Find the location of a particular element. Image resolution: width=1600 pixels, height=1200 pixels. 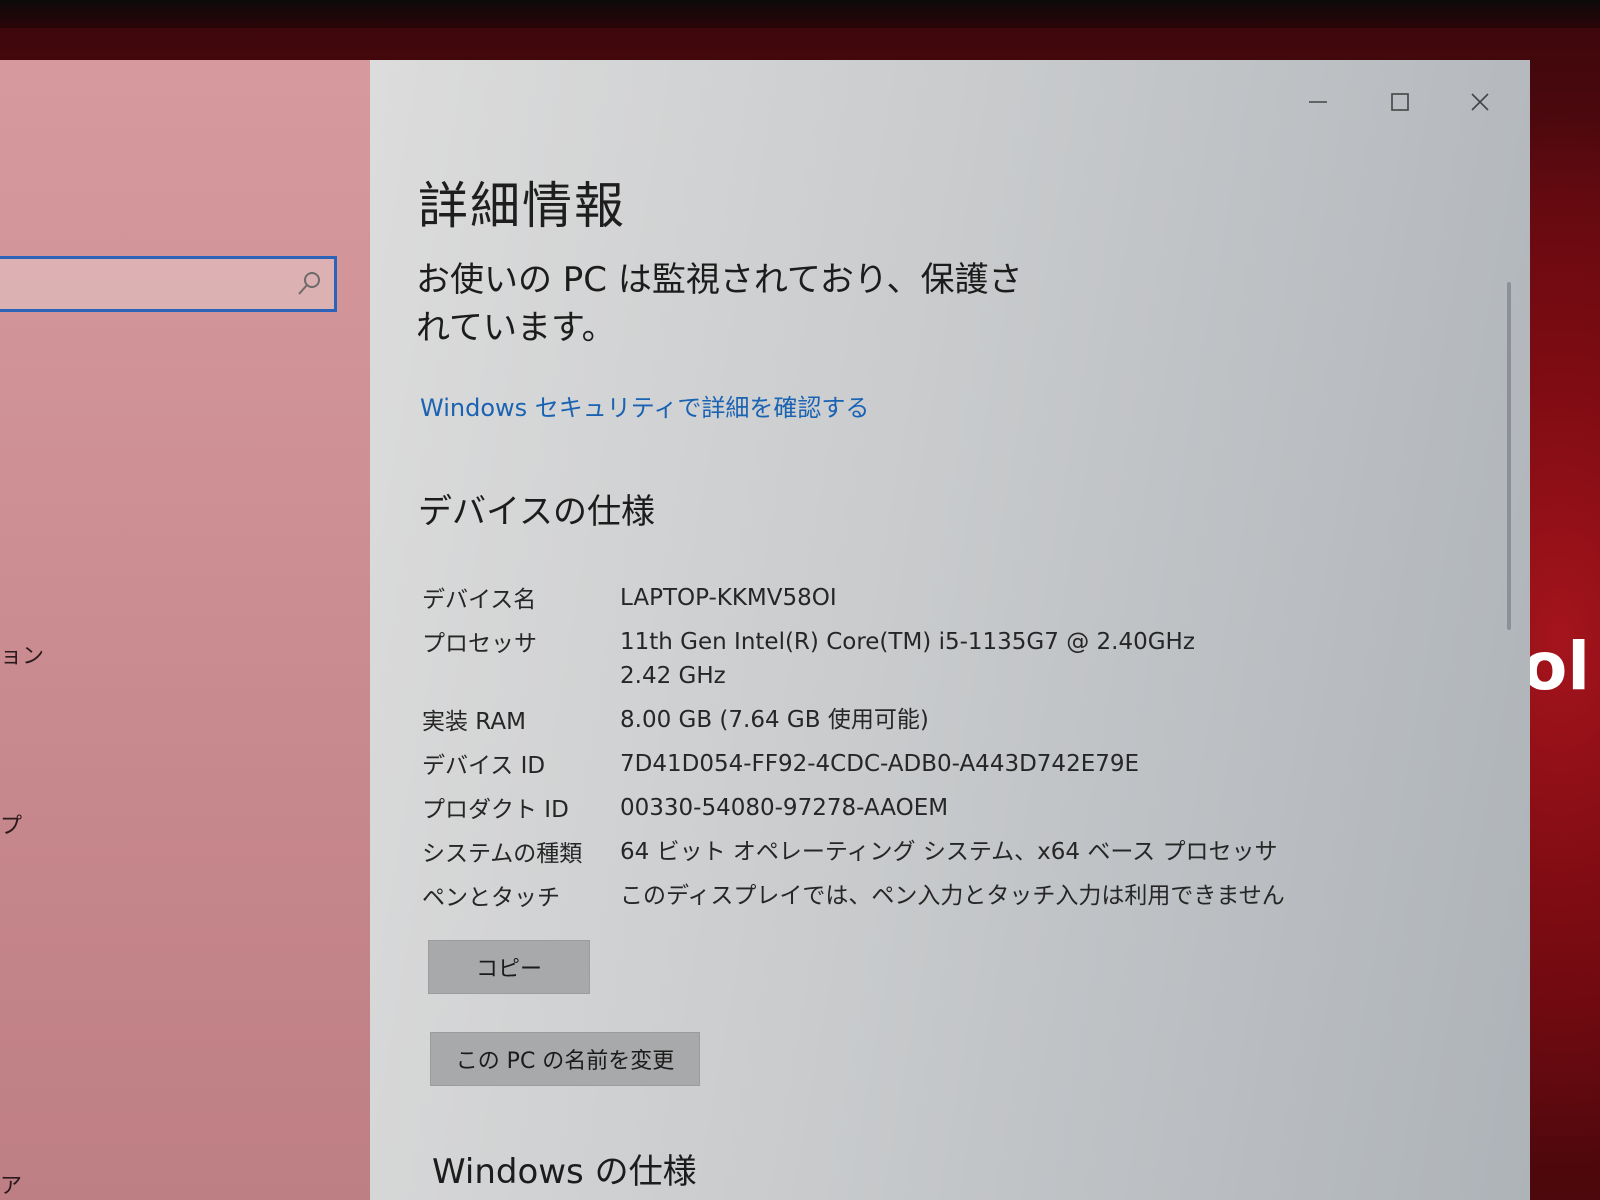

nav-item-2: プ is located at coordinates (11, 824).